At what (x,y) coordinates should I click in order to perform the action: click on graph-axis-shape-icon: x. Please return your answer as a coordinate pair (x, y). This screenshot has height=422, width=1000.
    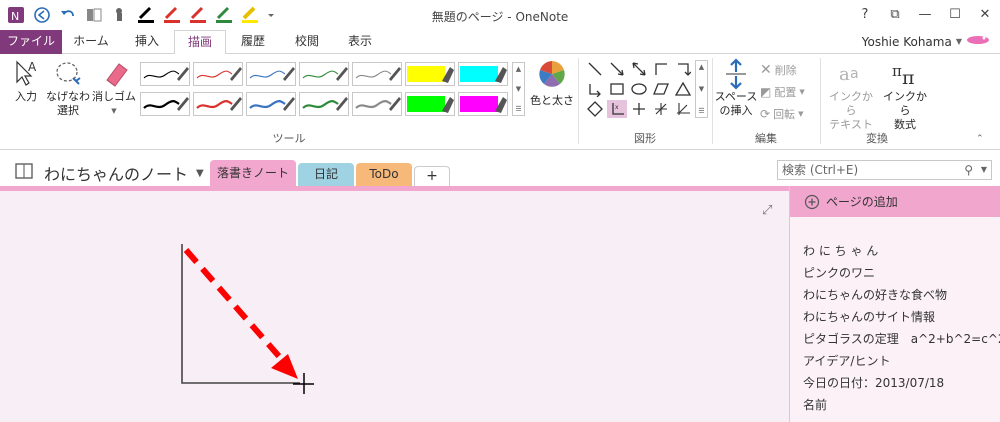
    Looking at the image, I should click on (617, 109).